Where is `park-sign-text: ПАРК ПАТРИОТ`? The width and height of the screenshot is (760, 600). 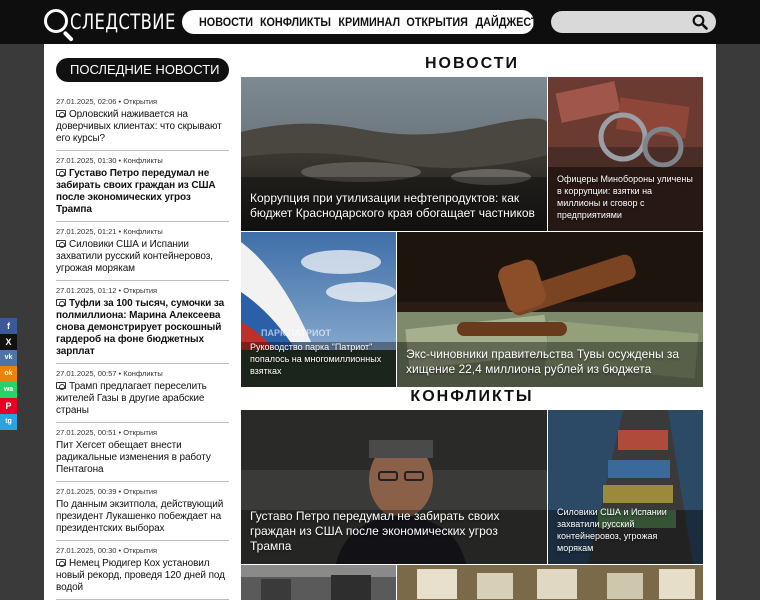
park-sign-text: ПАРК ПАТРИОТ is located at coordinates (296, 333).